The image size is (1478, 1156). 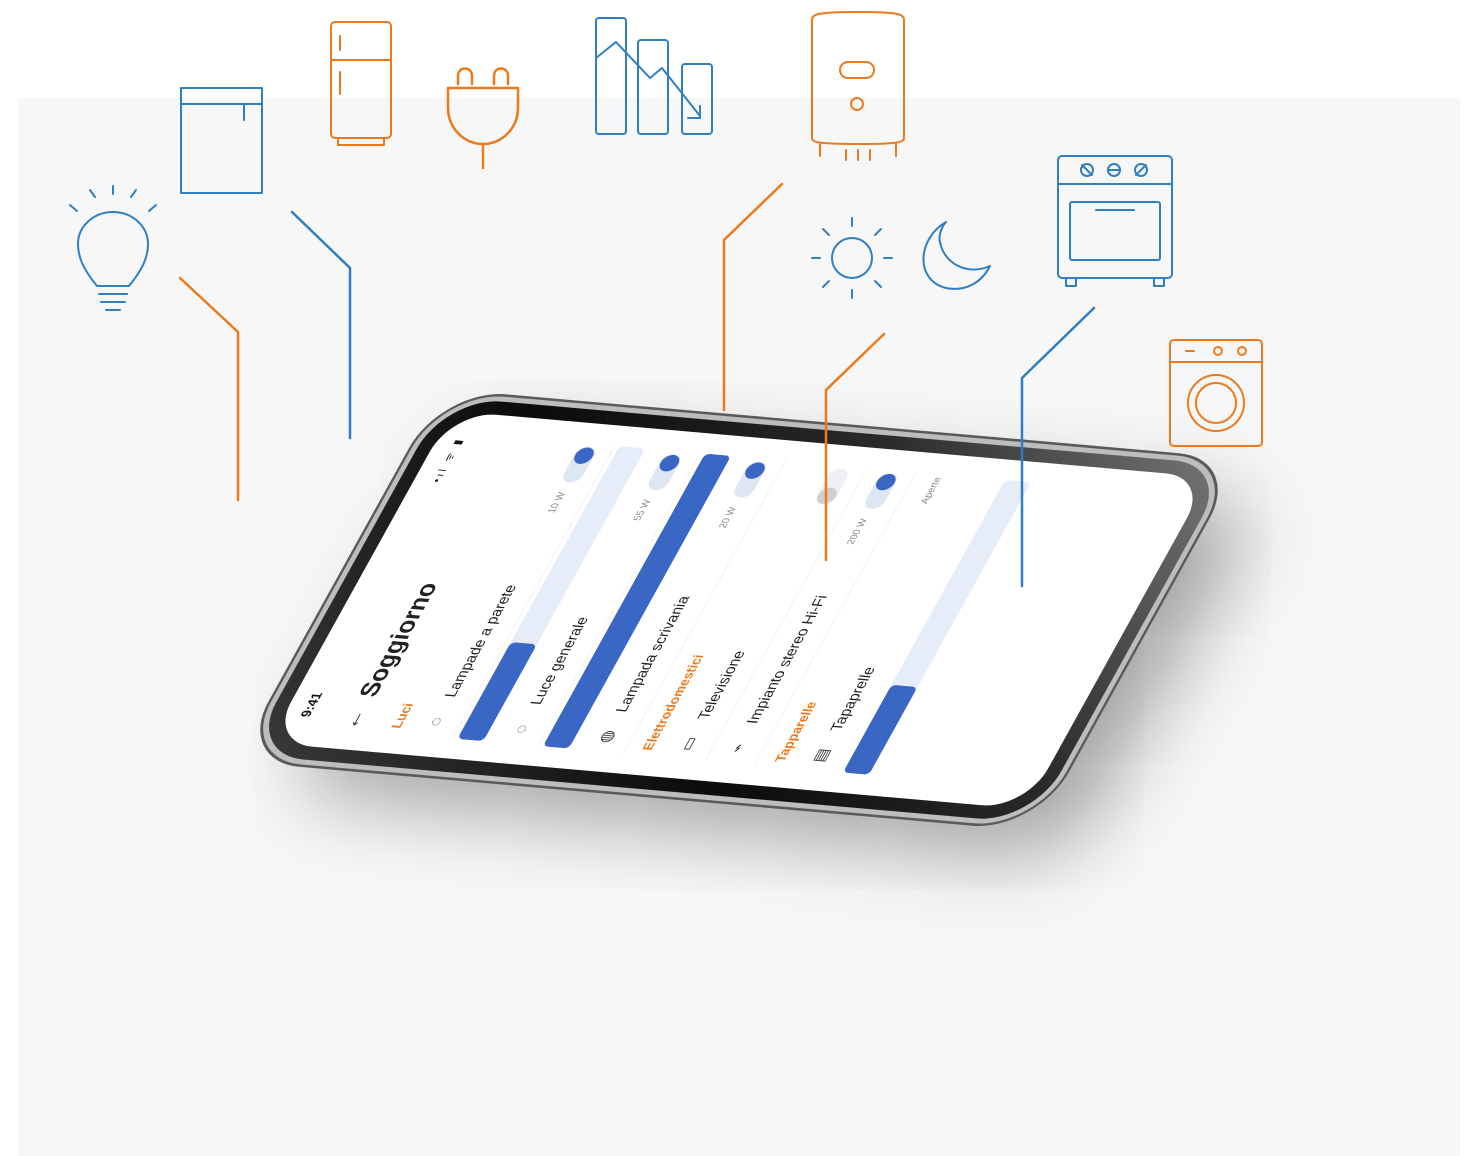 What do you see at coordinates (858, 86) in the screenshot?
I see `water-heater-icon` at bounding box center [858, 86].